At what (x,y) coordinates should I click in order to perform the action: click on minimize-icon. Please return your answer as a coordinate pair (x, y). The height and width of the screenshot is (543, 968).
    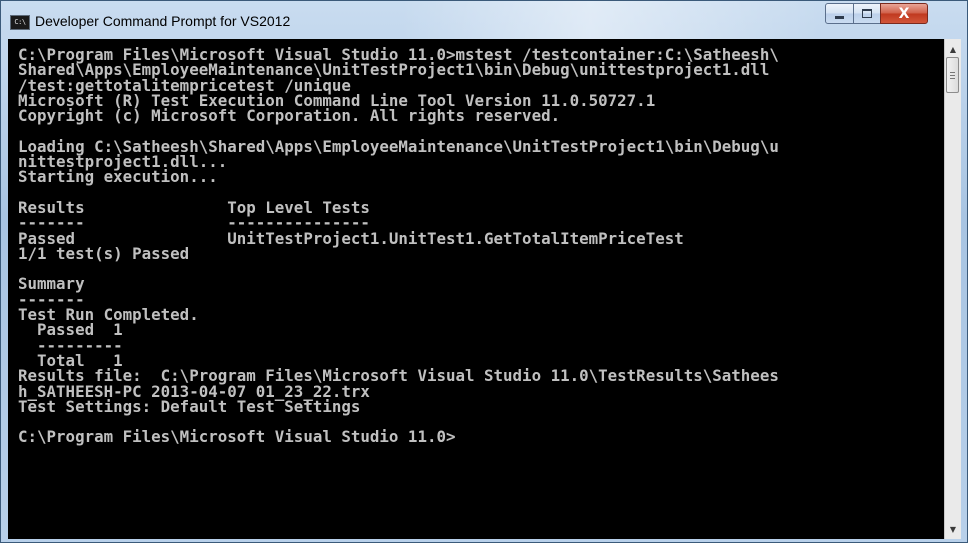
    Looking at the image, I should click on (839, 17).